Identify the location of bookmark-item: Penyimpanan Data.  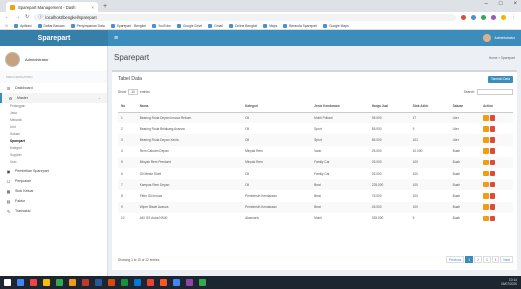
(87, 25).